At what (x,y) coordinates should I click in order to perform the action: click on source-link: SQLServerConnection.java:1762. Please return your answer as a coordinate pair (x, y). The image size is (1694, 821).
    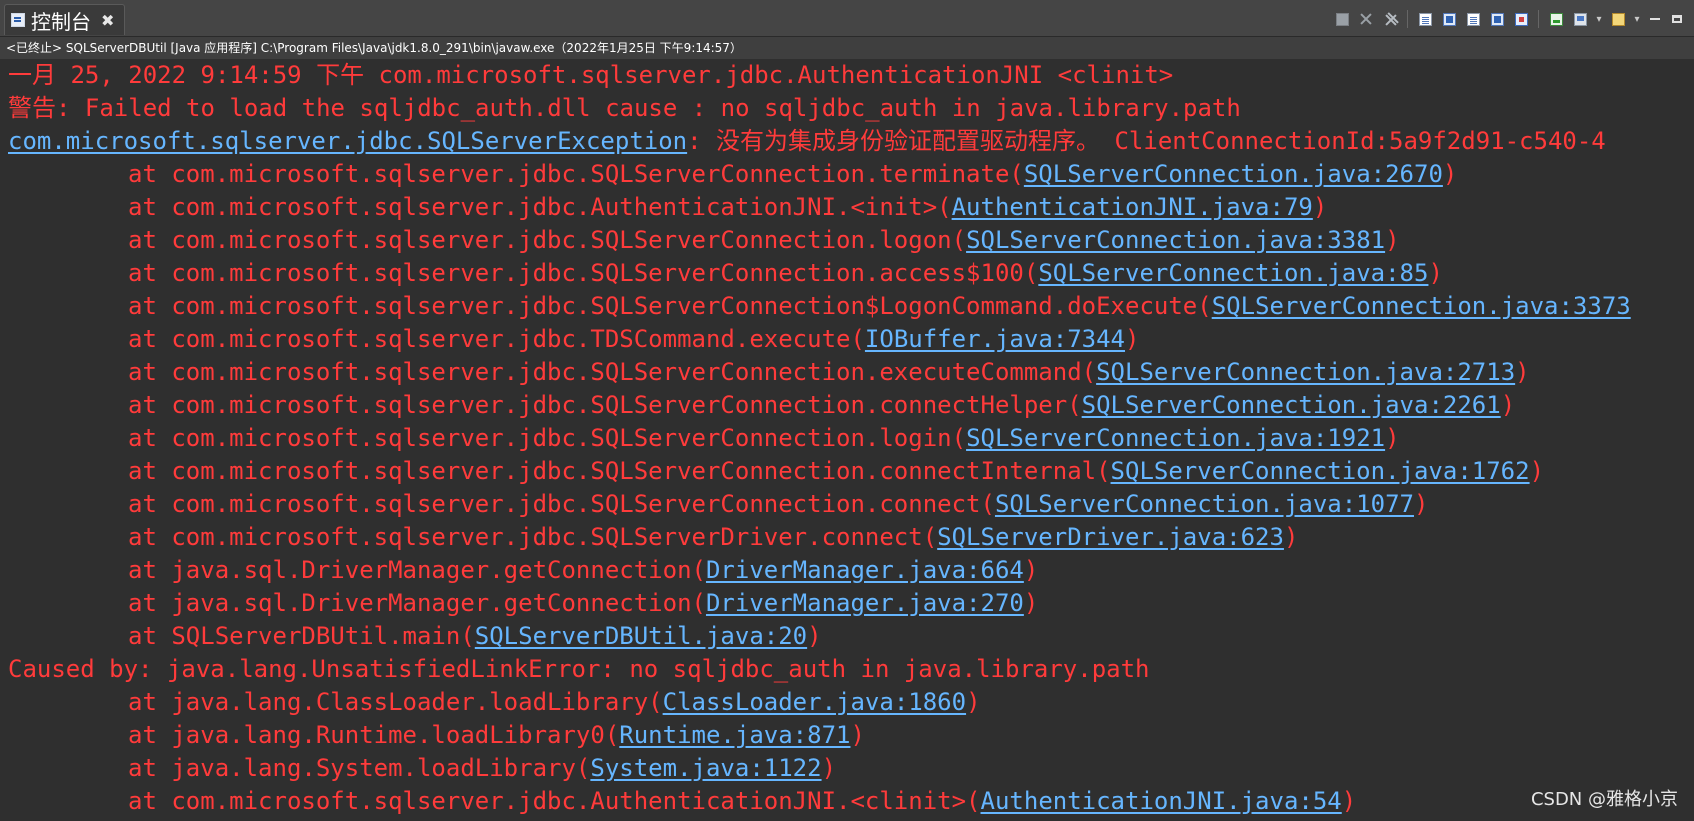
    Looking at the image, I should click on (1320, 471).